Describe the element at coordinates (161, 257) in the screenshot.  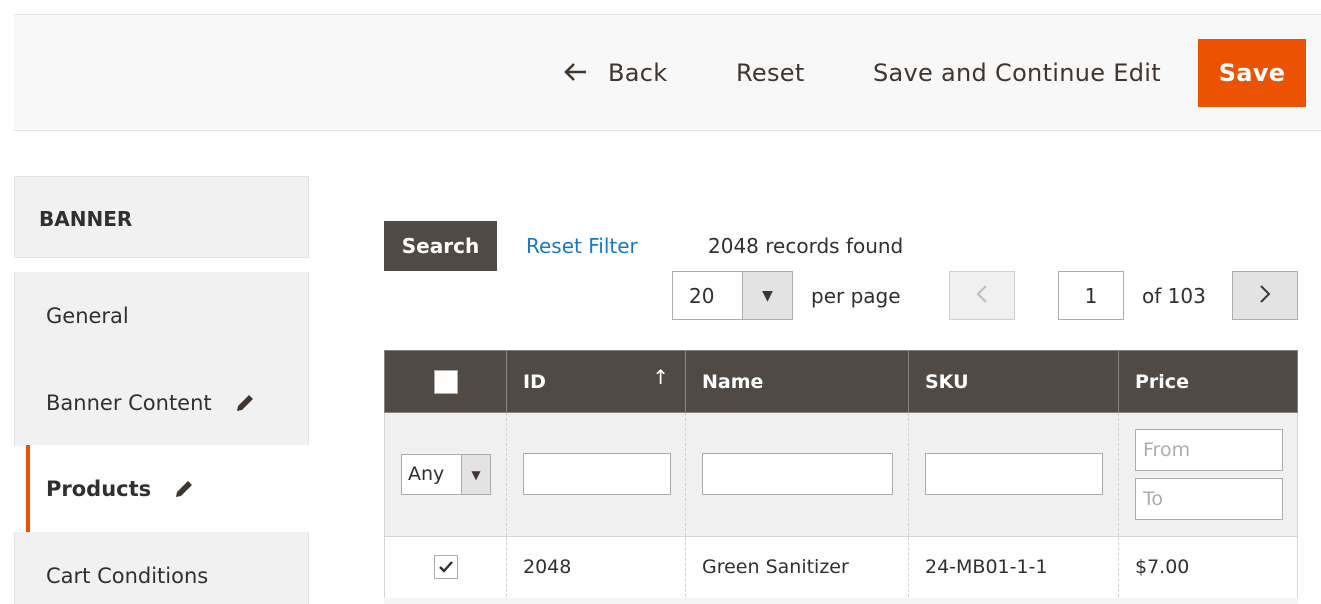
I see `sidebar-divider` at that location.